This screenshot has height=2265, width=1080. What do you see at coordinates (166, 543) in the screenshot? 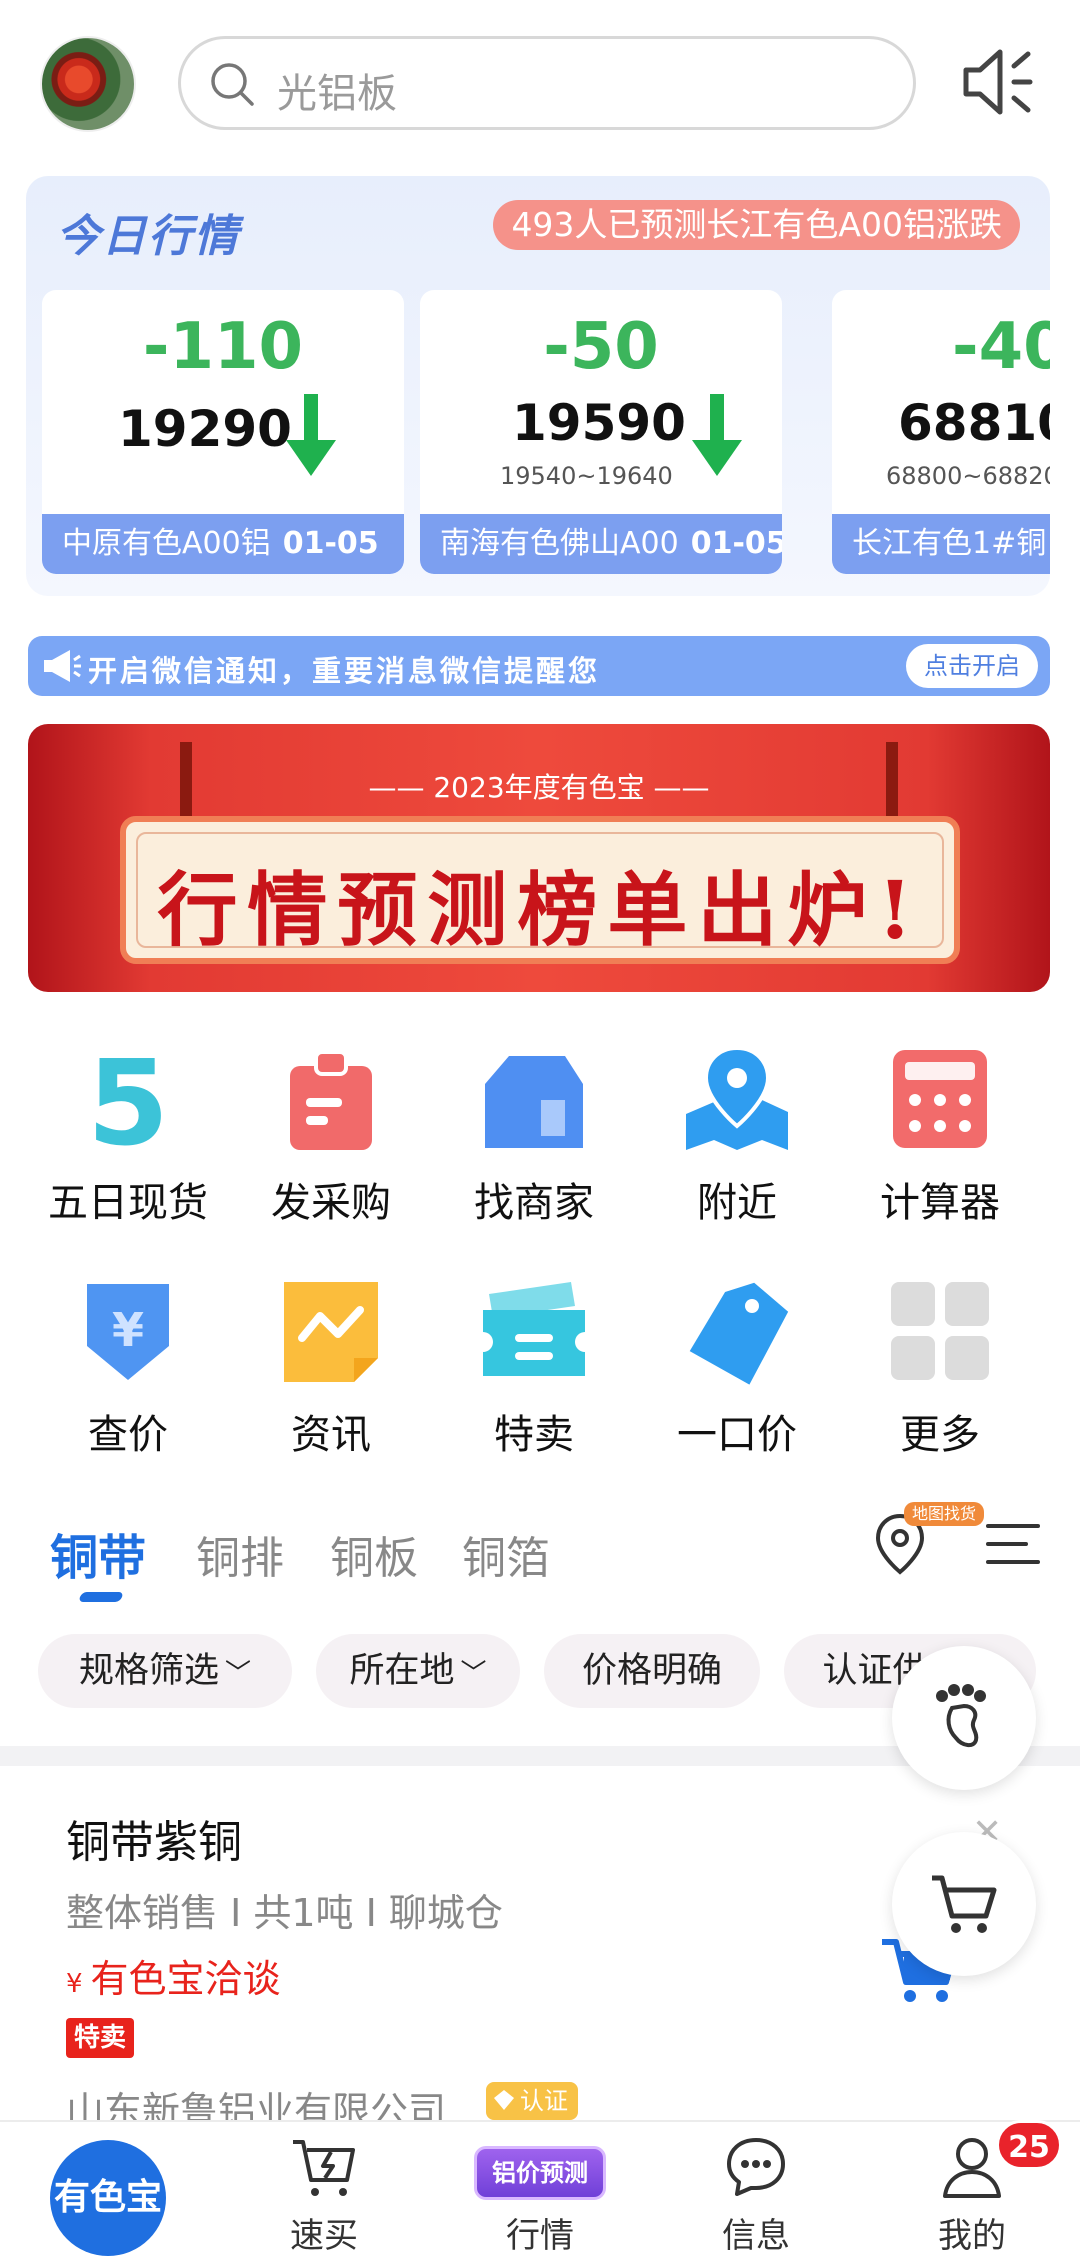
I see `quote-name: 中原有色A00铝` at bounding box center [166, 543].